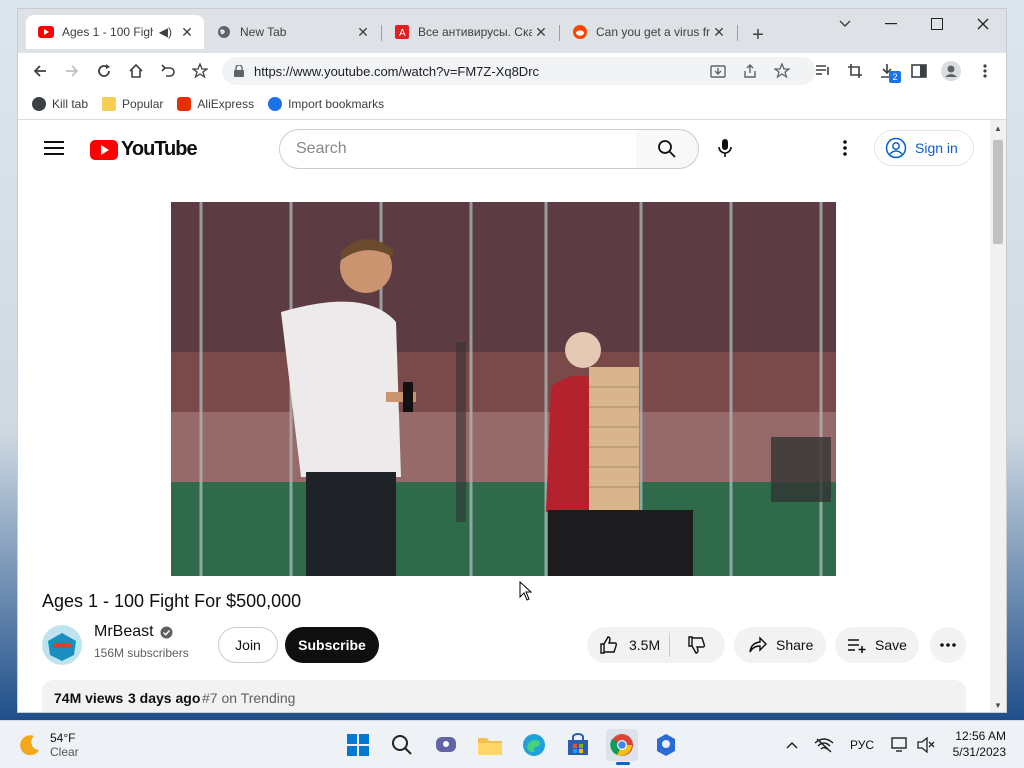 The image size is (1024, 768). Describe the element at coordinates (46, 32) in the screenshot. I see `youtube-favicon-icon` at that location.